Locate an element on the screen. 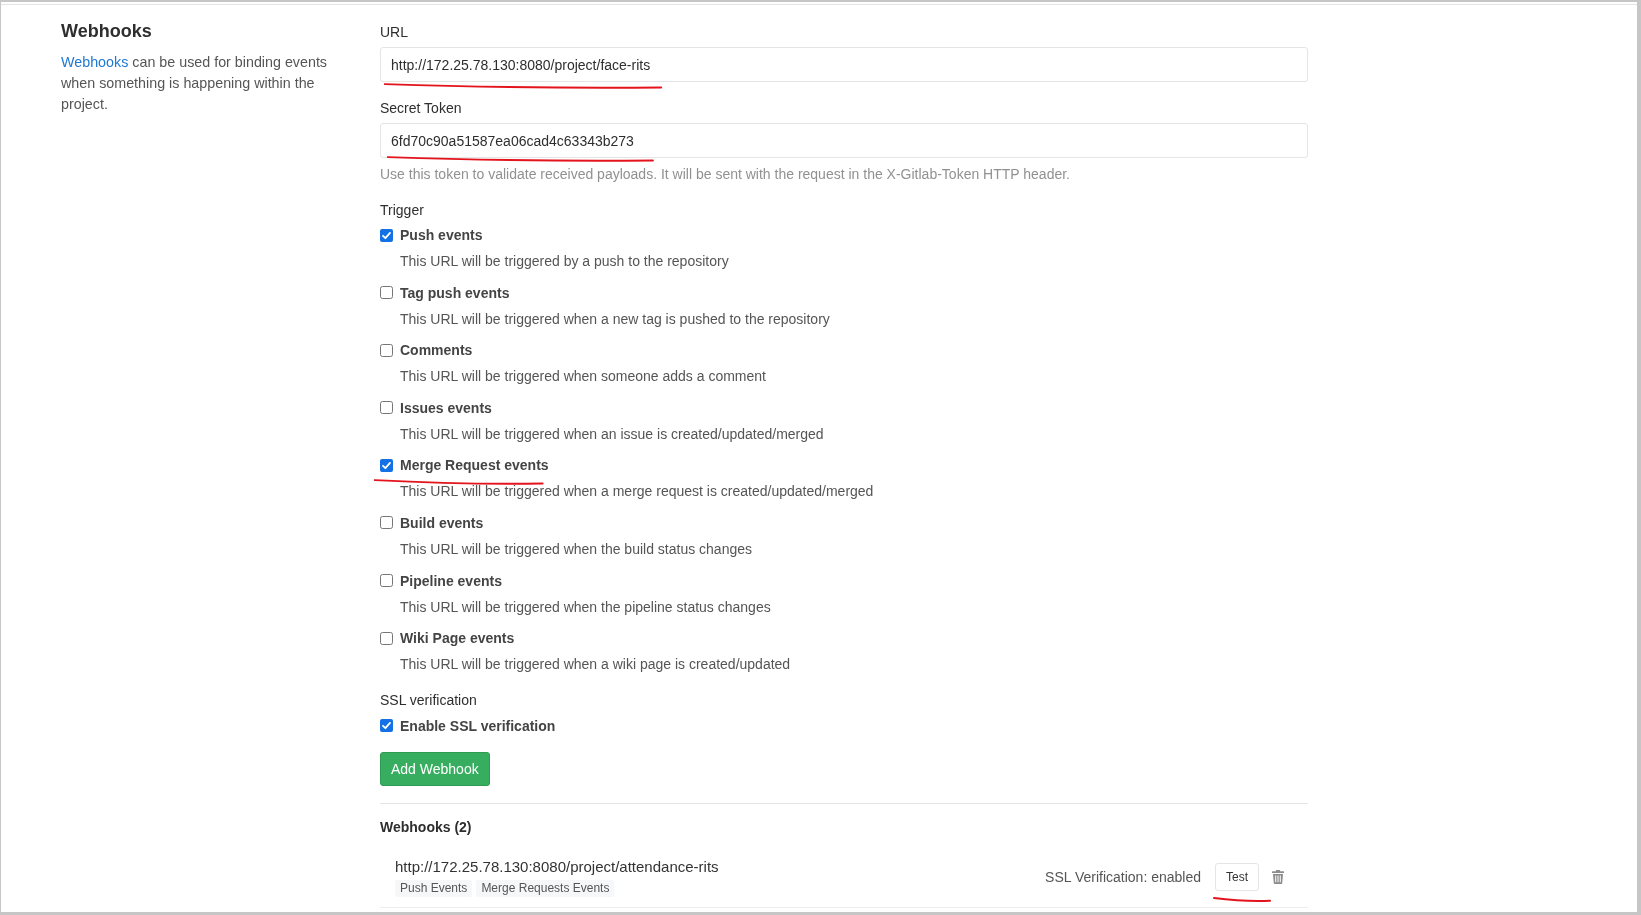 The width and height of the screenshot is (1641, 915). webhooks-link: Webhooks is located at coordinates (95, 62).